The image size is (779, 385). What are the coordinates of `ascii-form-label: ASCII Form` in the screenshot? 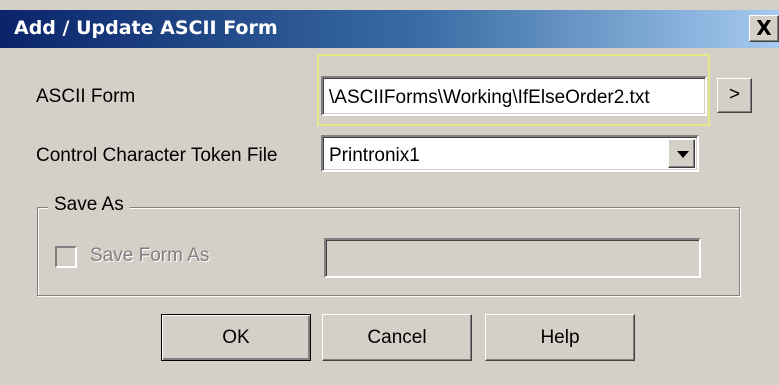 It's located at (86, 96).